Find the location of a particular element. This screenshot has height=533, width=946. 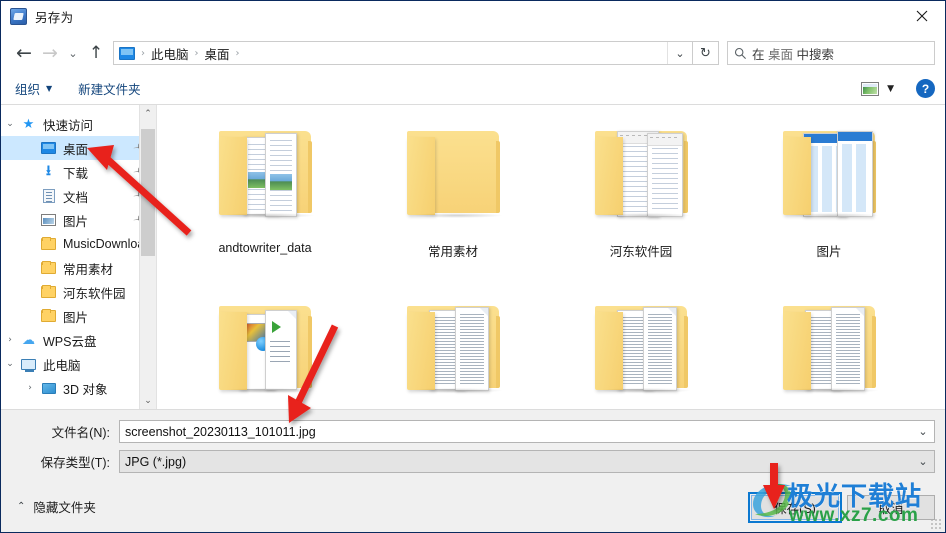

sidebar-item-label: 3D 对象 is located at coordinates (85, 389).